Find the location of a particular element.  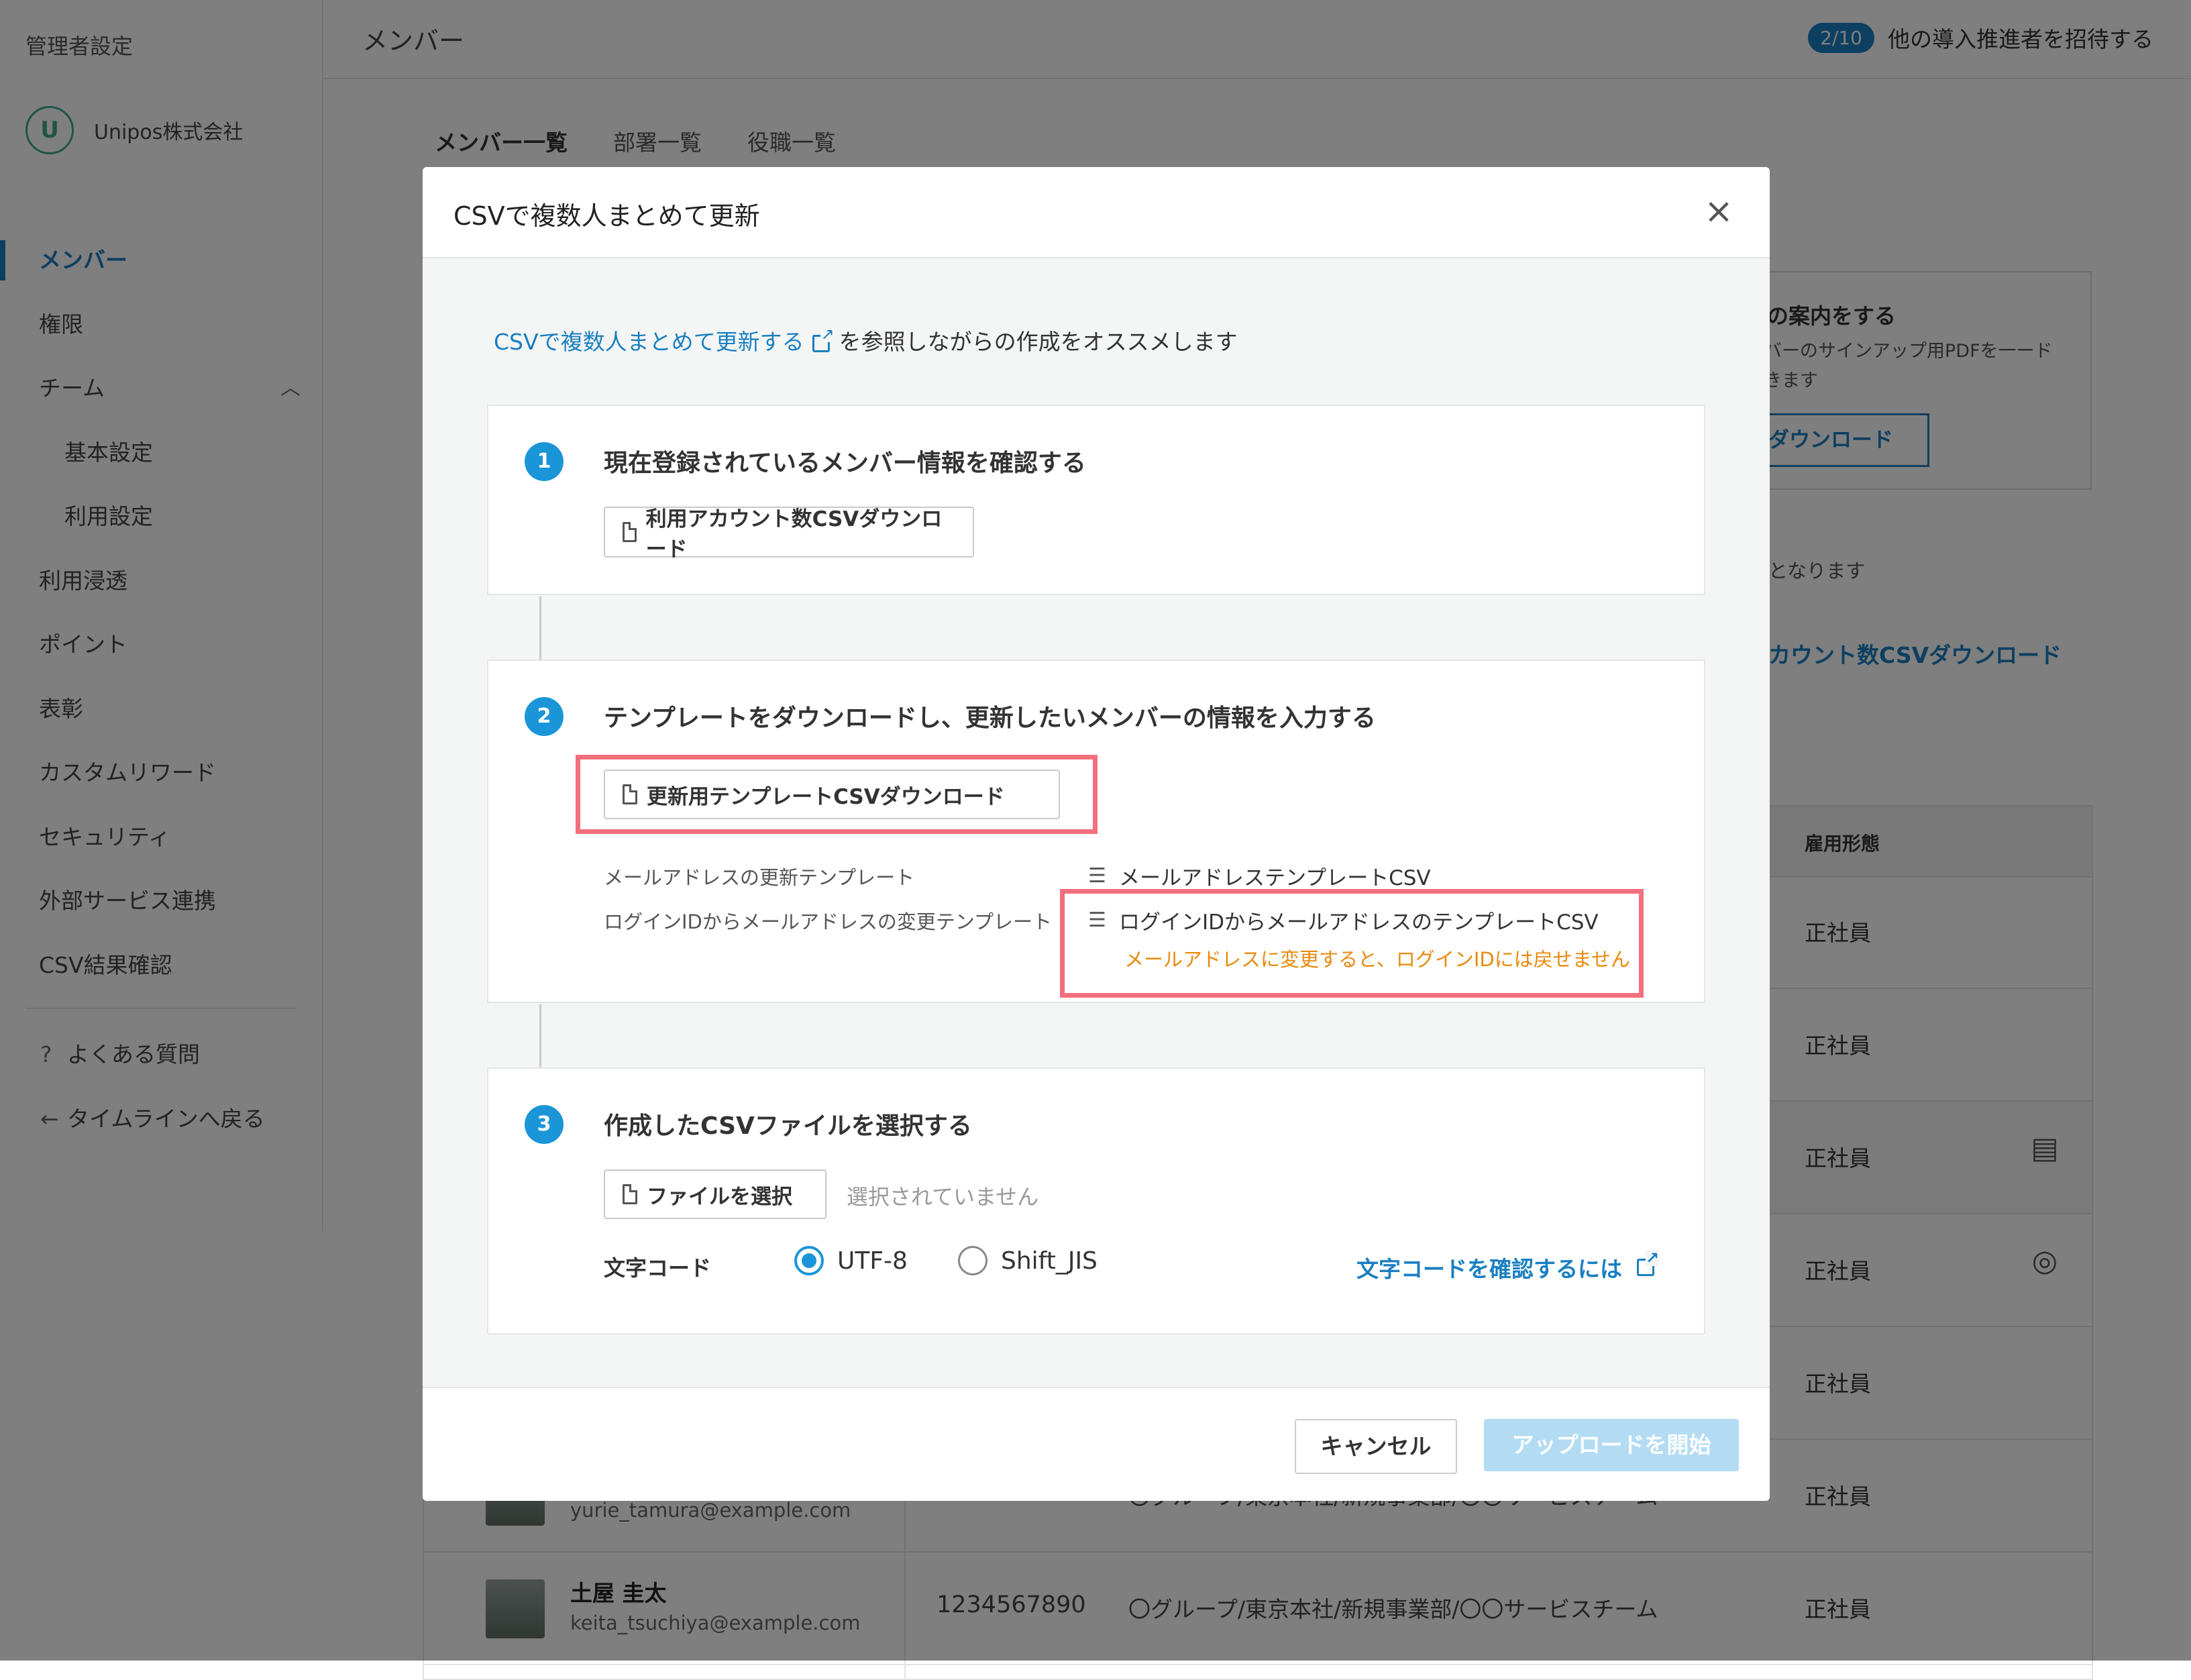

login-id-template-csv-label: ログインIDからメールアドレスのテンプレートCSV is located at coordinates (1359, 923).